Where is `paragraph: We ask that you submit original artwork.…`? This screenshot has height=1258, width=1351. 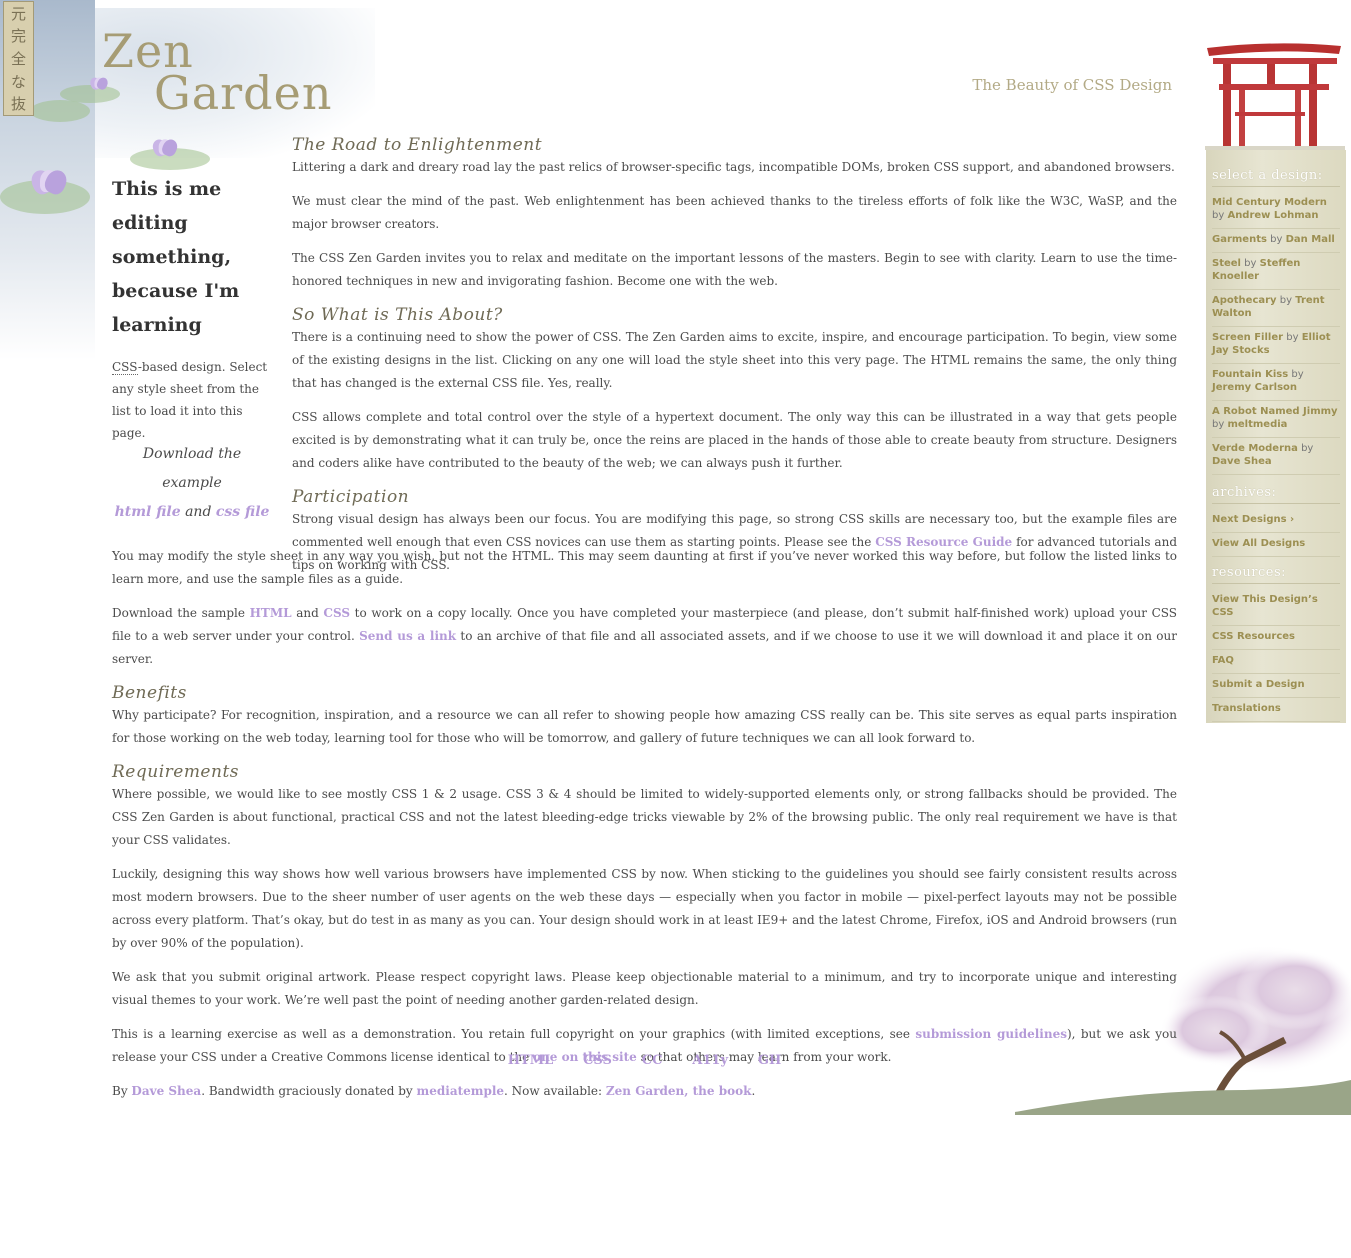
paragraph: We ask that you submit original artwork.… is located at coordinates (644, 988).